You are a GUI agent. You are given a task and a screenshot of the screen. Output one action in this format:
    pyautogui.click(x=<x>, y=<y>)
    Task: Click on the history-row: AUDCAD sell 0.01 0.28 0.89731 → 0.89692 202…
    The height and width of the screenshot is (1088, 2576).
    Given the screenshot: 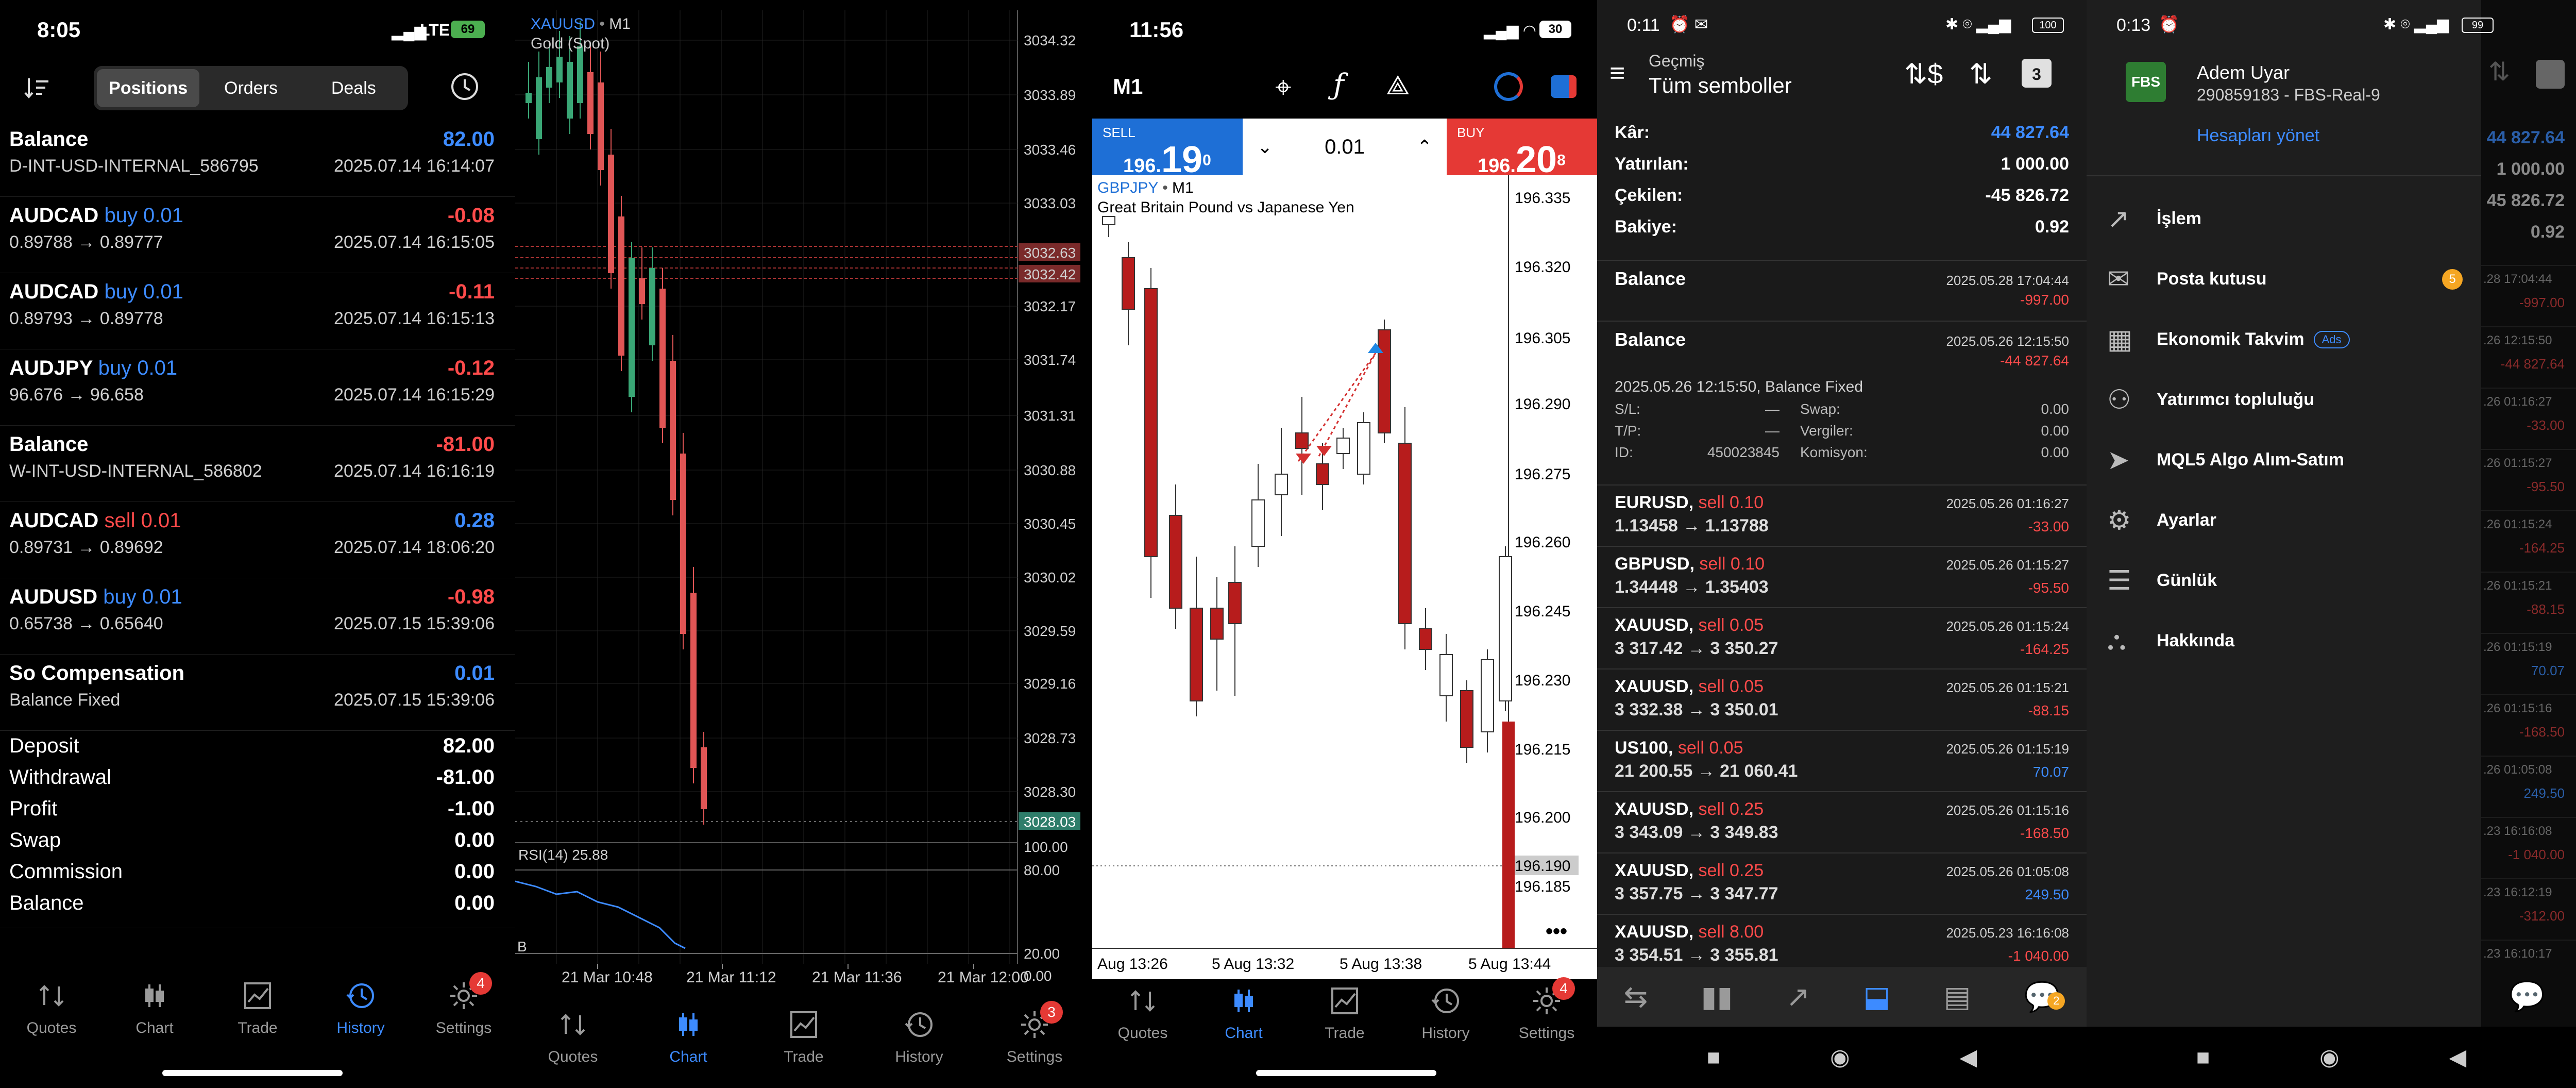 What is the action you would take?
    pyautogui.click(x=257, y=540)
    